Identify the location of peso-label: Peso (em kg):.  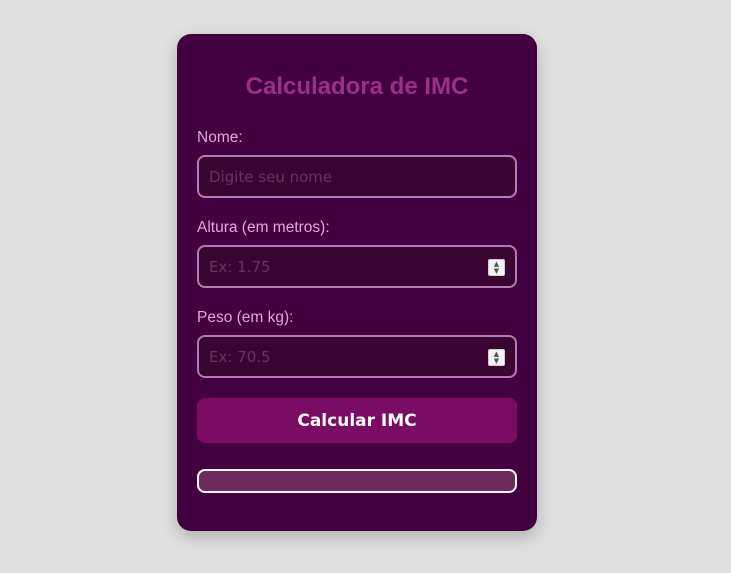
(245, 317).